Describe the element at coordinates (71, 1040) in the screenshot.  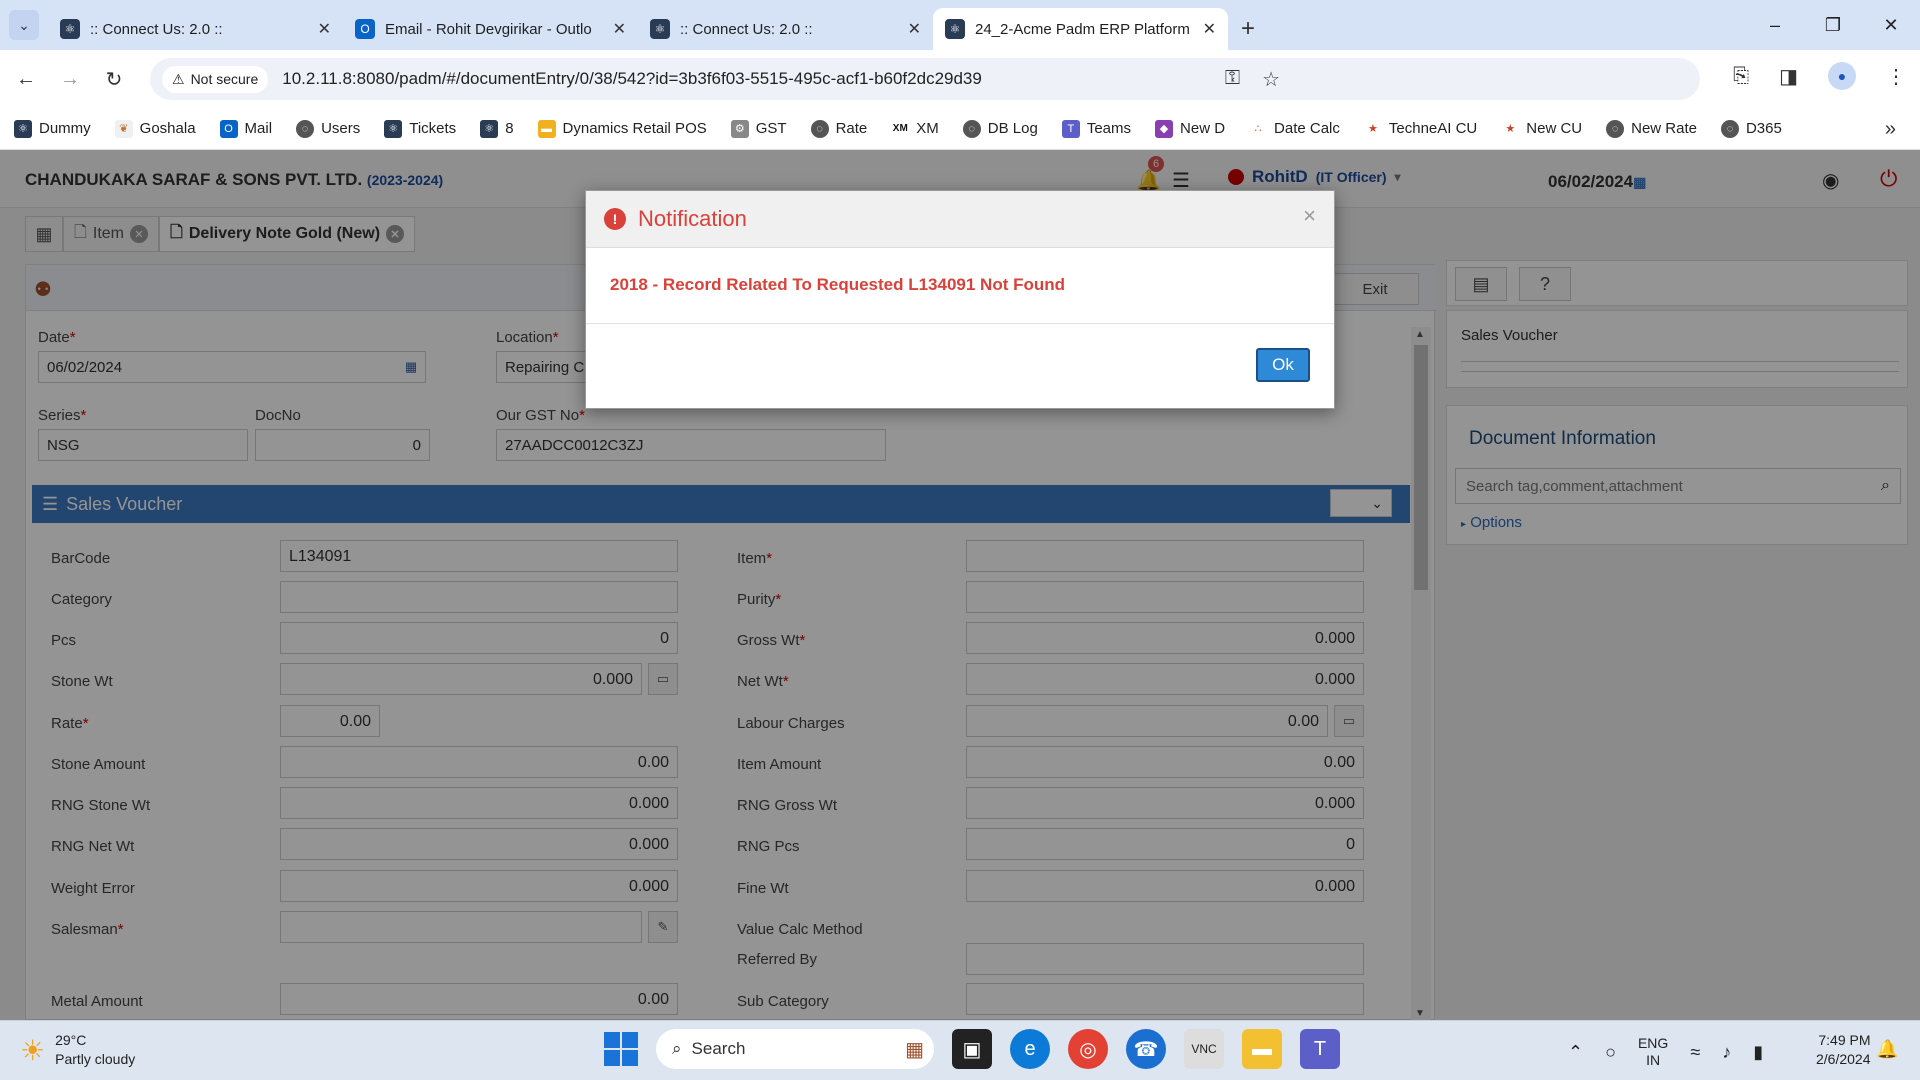
I see `temperature: 29°C` at that location.